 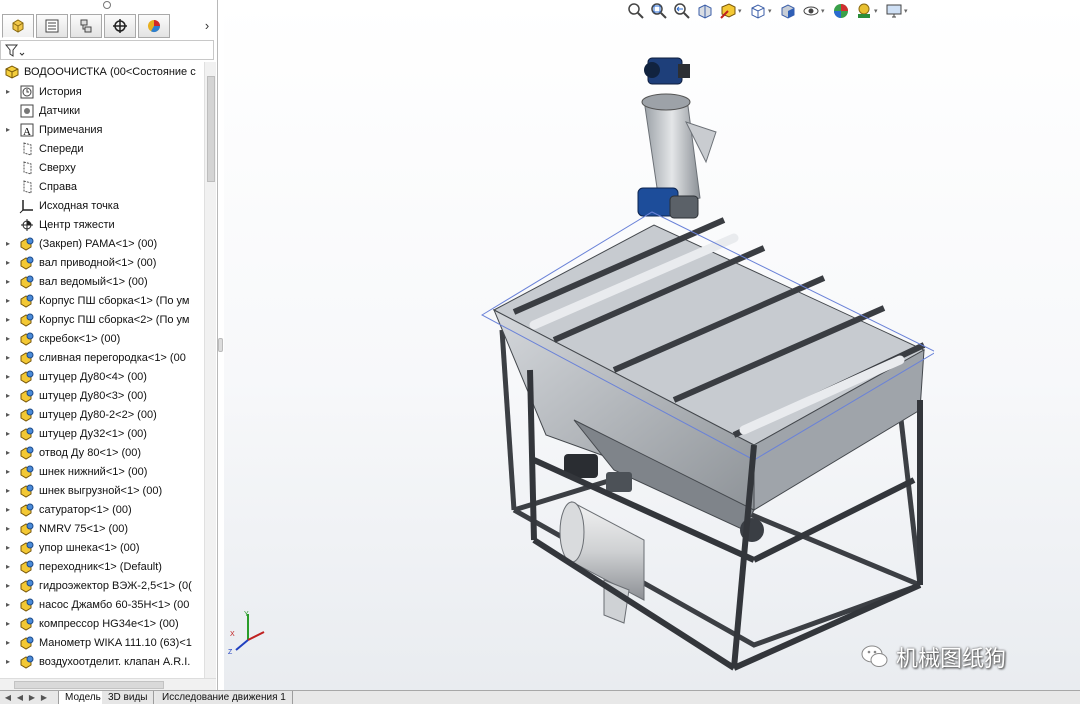 I want to click on tree-filter-field, so click(x=107, y=50).